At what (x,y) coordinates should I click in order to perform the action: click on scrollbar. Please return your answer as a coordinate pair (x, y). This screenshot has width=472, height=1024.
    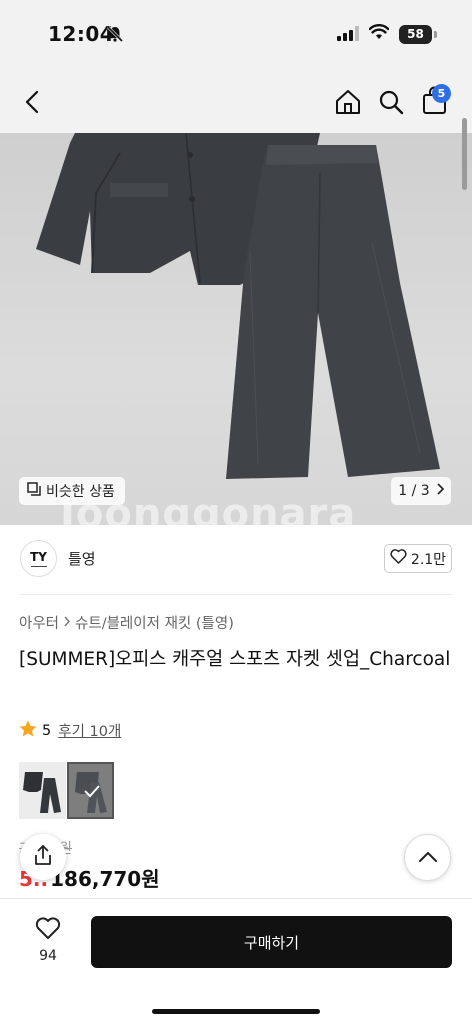
    Looking at the image, I should click on (464, 154).